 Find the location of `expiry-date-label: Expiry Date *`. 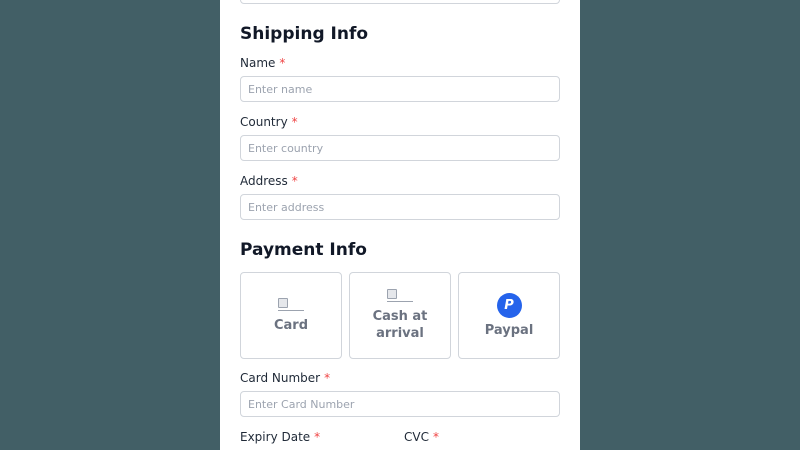

expiry-date-label: Expiry Date * is located at coordinates (280, 437).